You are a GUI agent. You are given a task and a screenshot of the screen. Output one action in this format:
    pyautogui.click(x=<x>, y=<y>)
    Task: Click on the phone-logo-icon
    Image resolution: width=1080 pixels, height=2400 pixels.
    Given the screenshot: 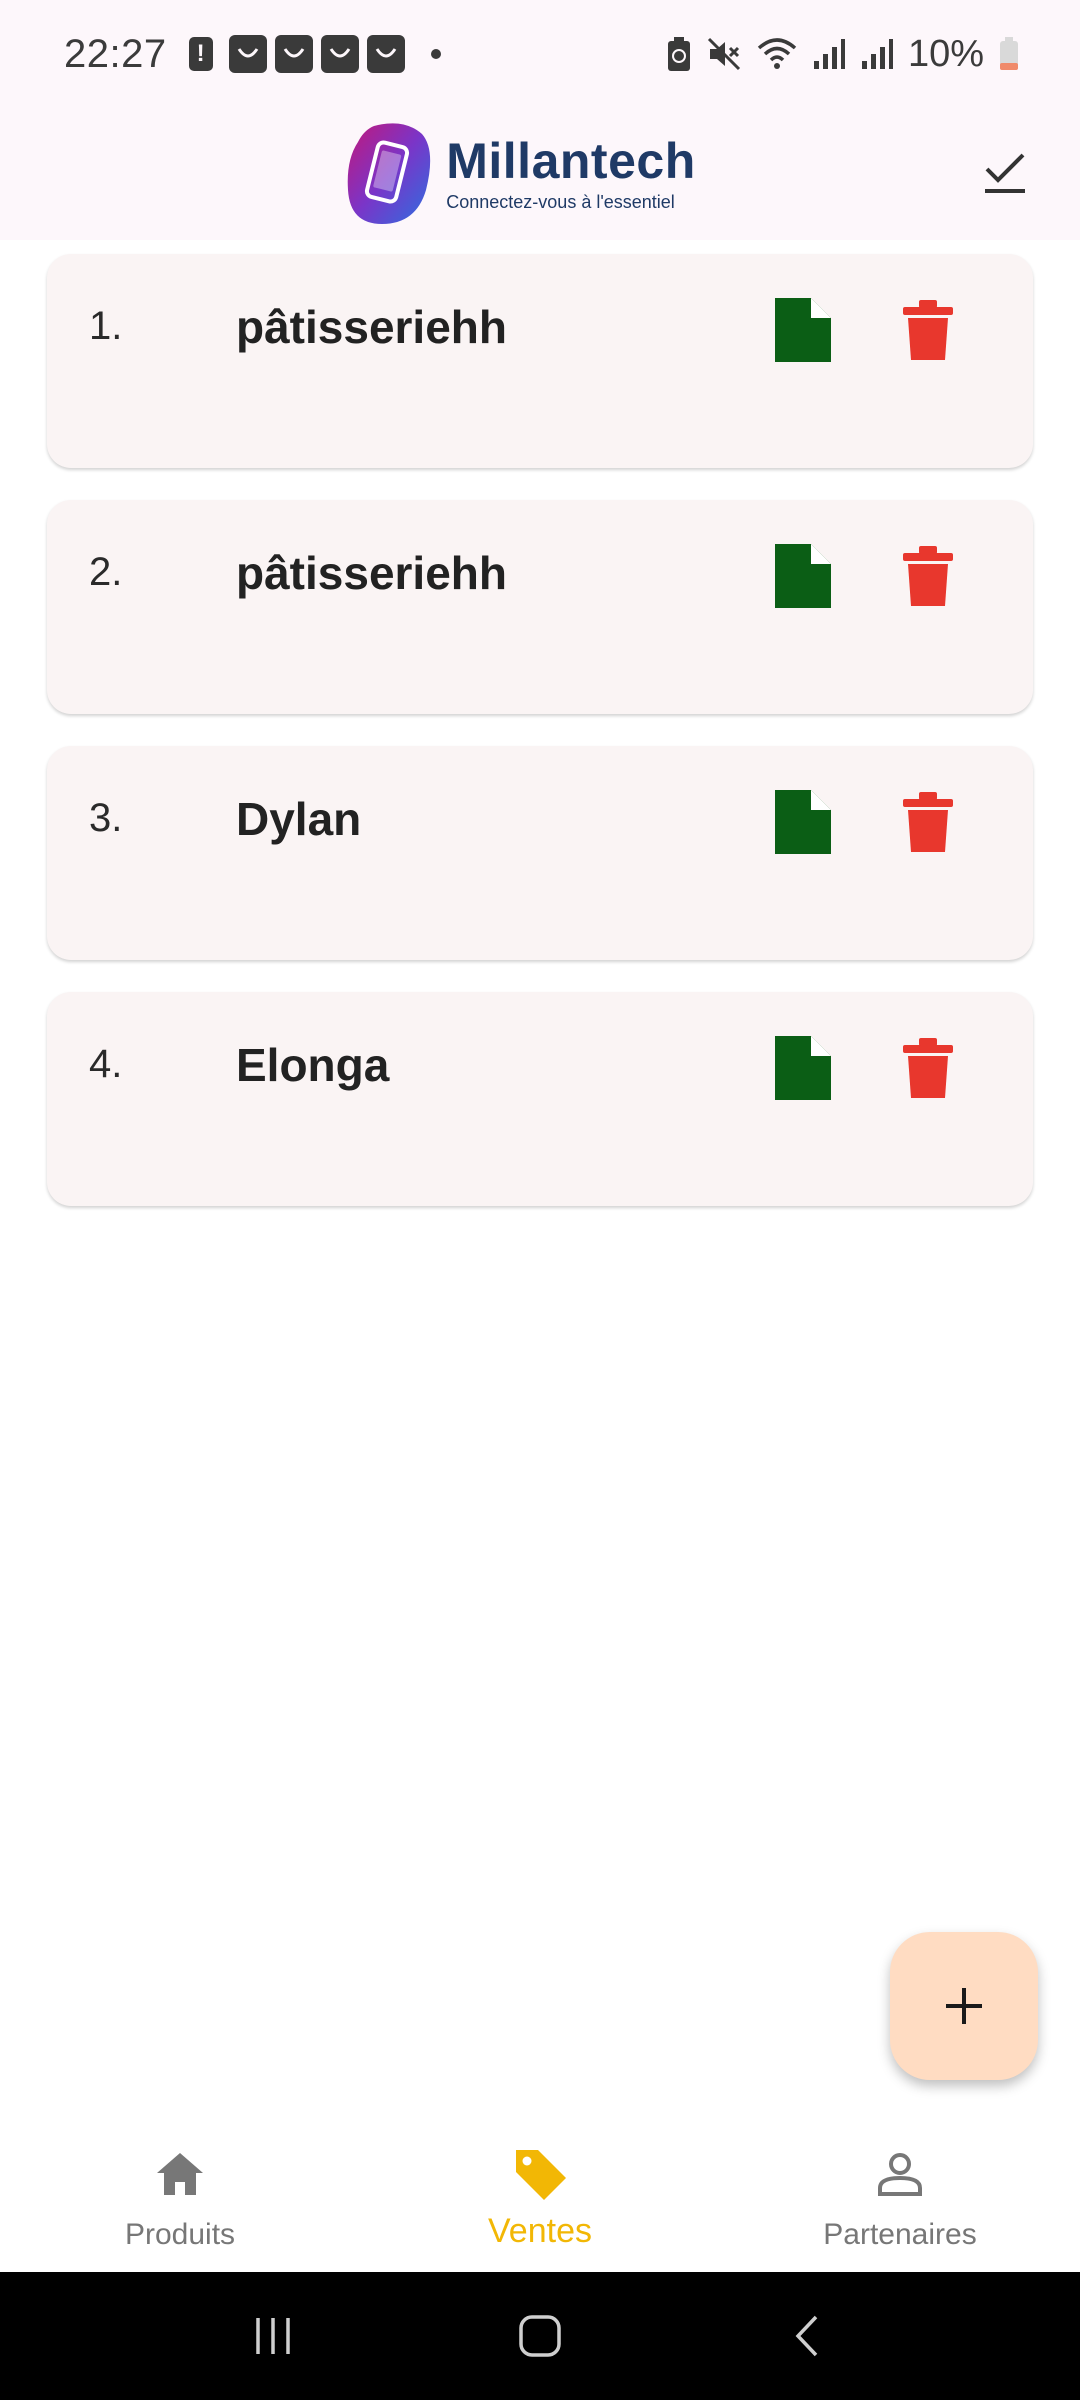 What is the action you would take?
    pyautogui.click(x=389, y=173)
    